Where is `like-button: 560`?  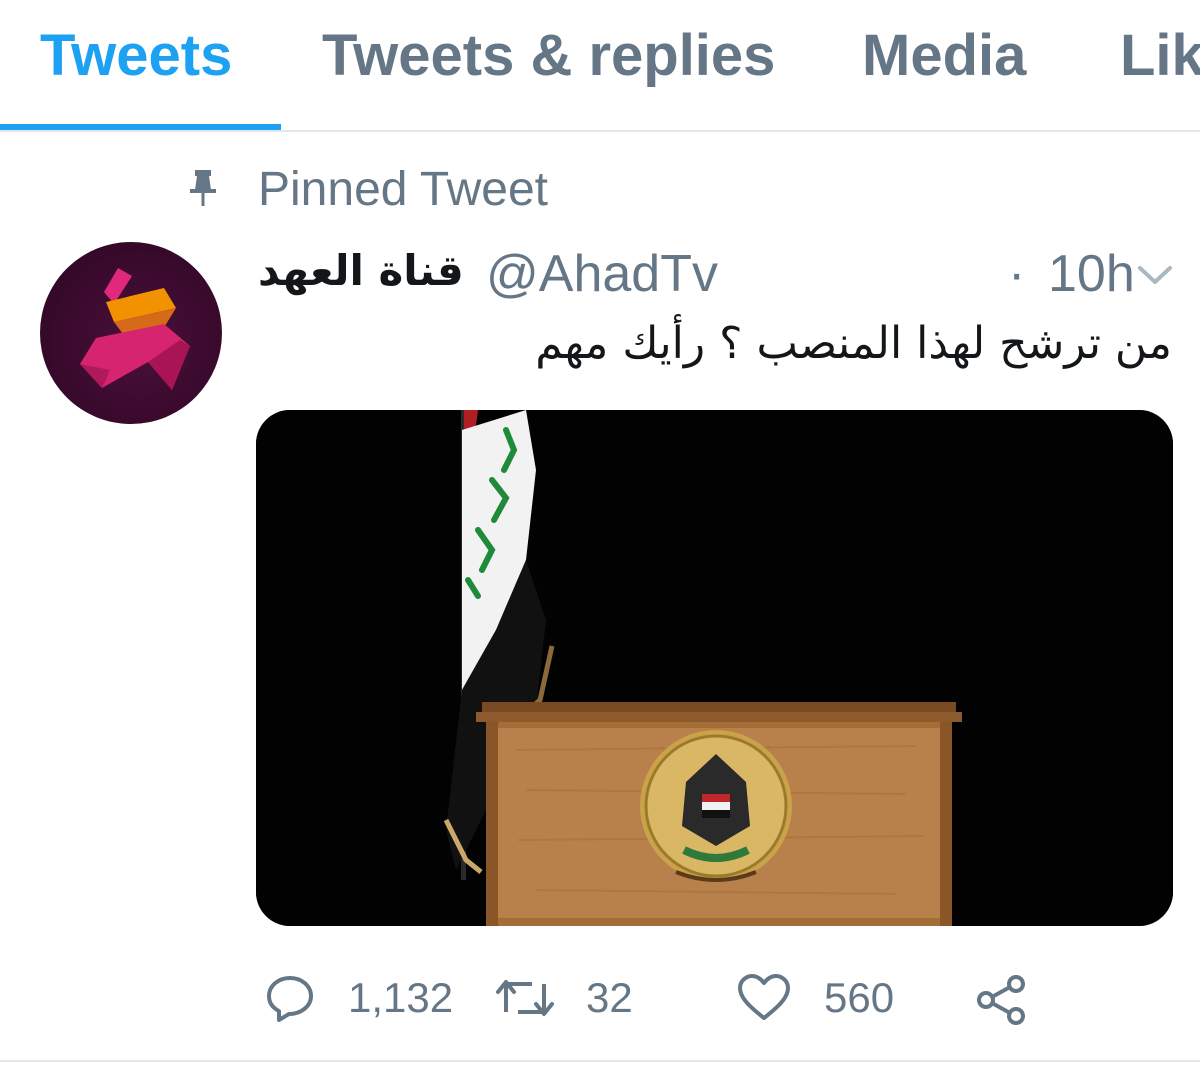
like-button: 560 is located at coordinates (826, 998).